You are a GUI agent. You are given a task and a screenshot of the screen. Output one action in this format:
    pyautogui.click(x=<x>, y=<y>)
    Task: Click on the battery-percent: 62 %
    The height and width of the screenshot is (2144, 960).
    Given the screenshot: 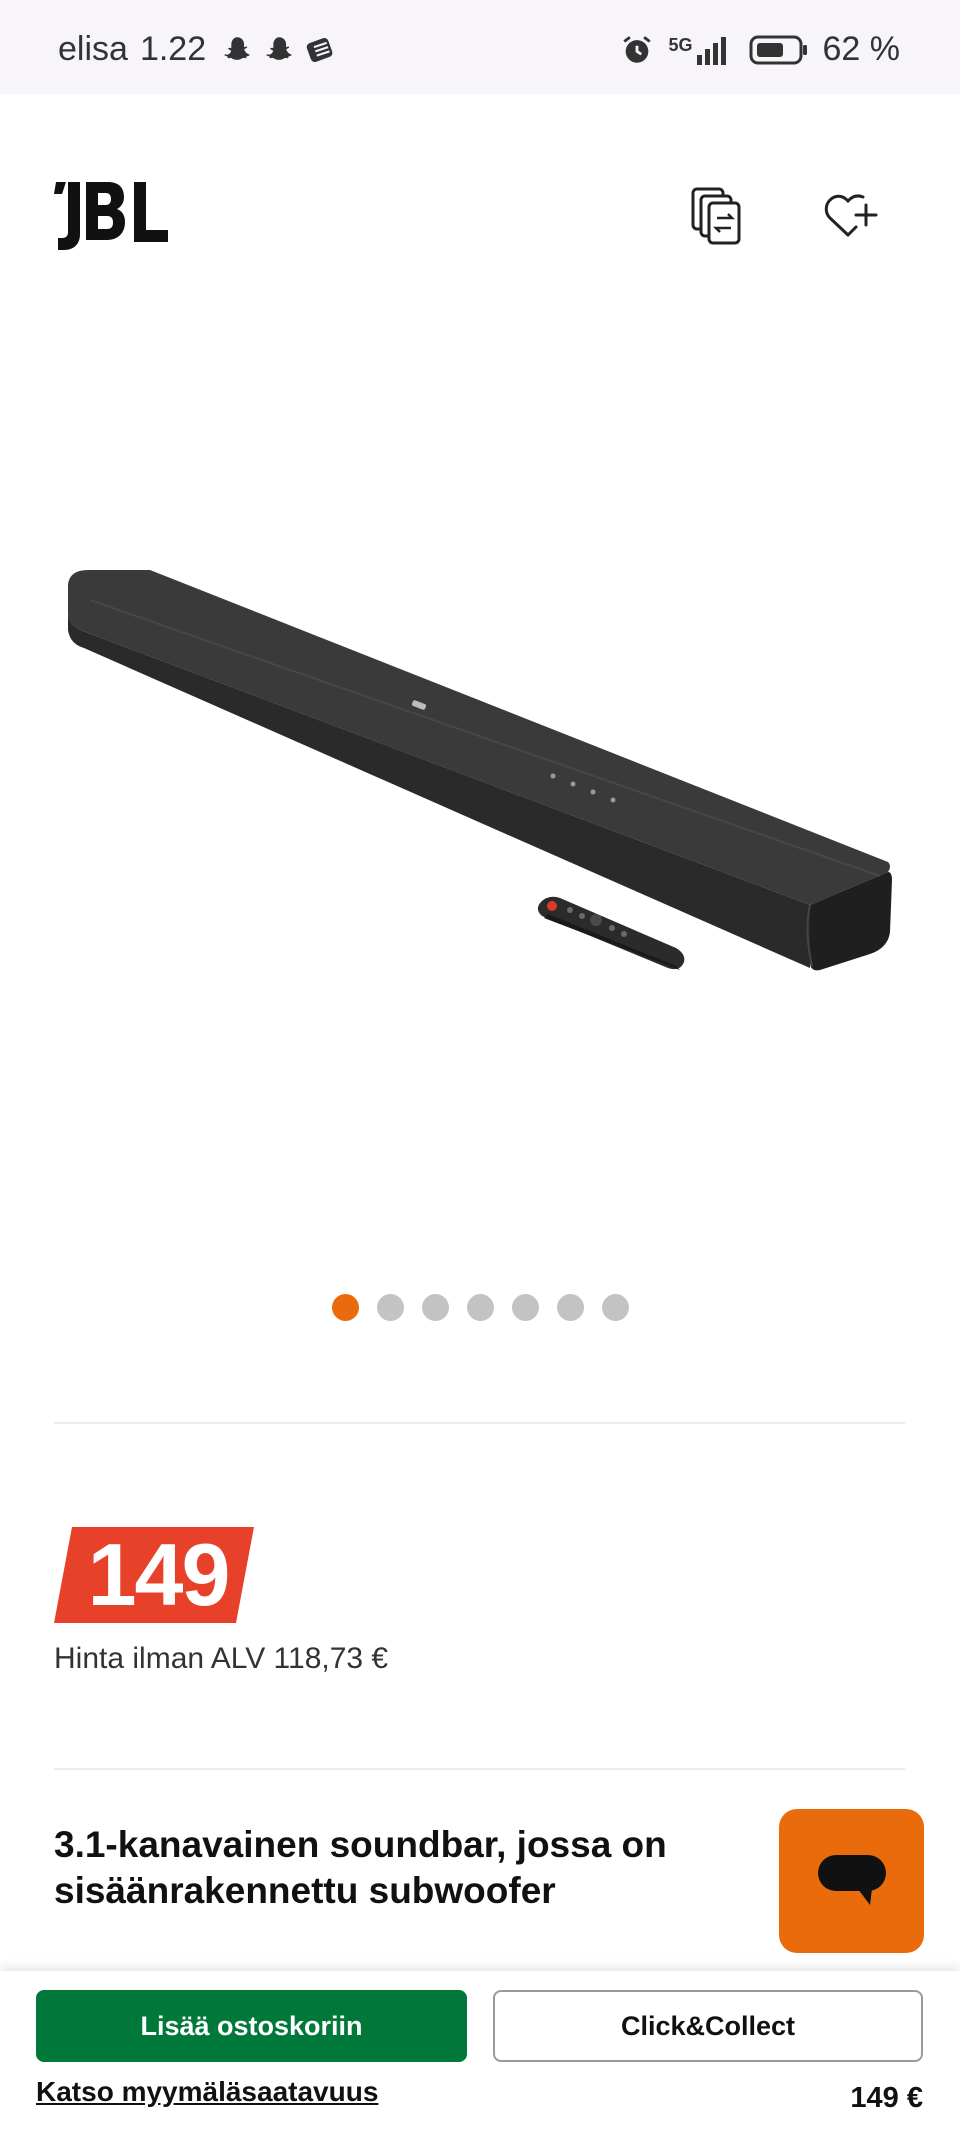 What is the action you would take?
    pyautogui.click(x=861, y=49)
    